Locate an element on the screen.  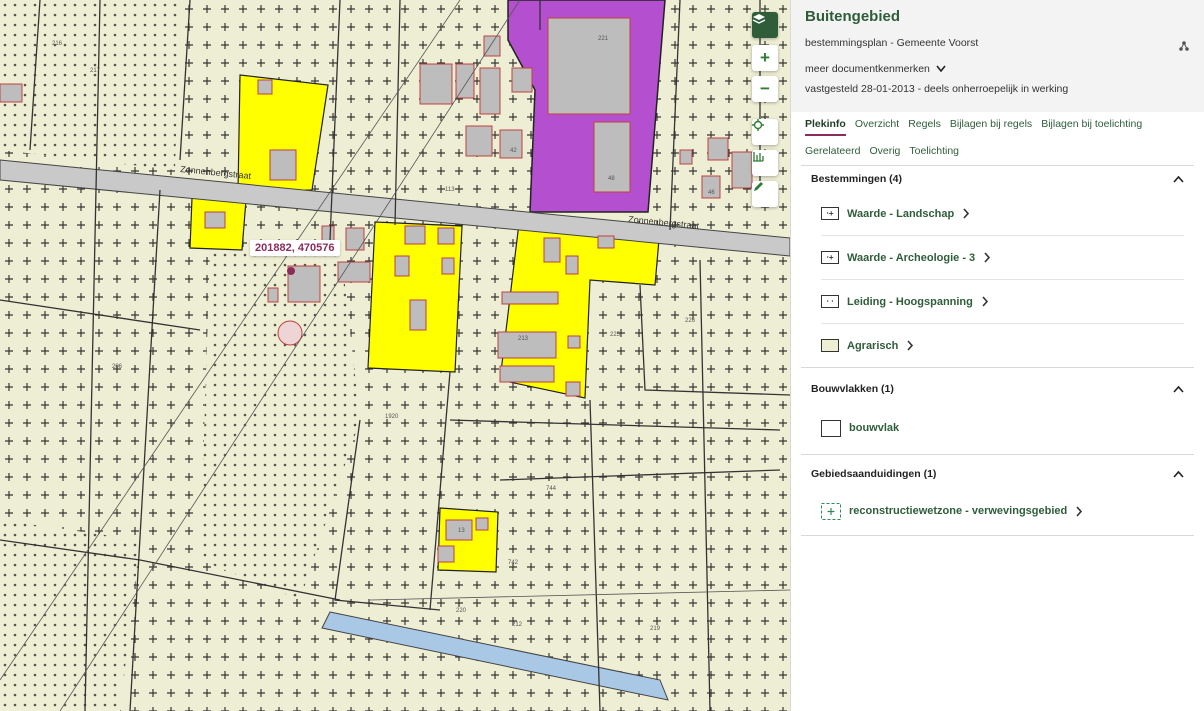
list-item: ⋅ ⋅ Leiding - Hoogspanning is located at coordinates (1002, 302).